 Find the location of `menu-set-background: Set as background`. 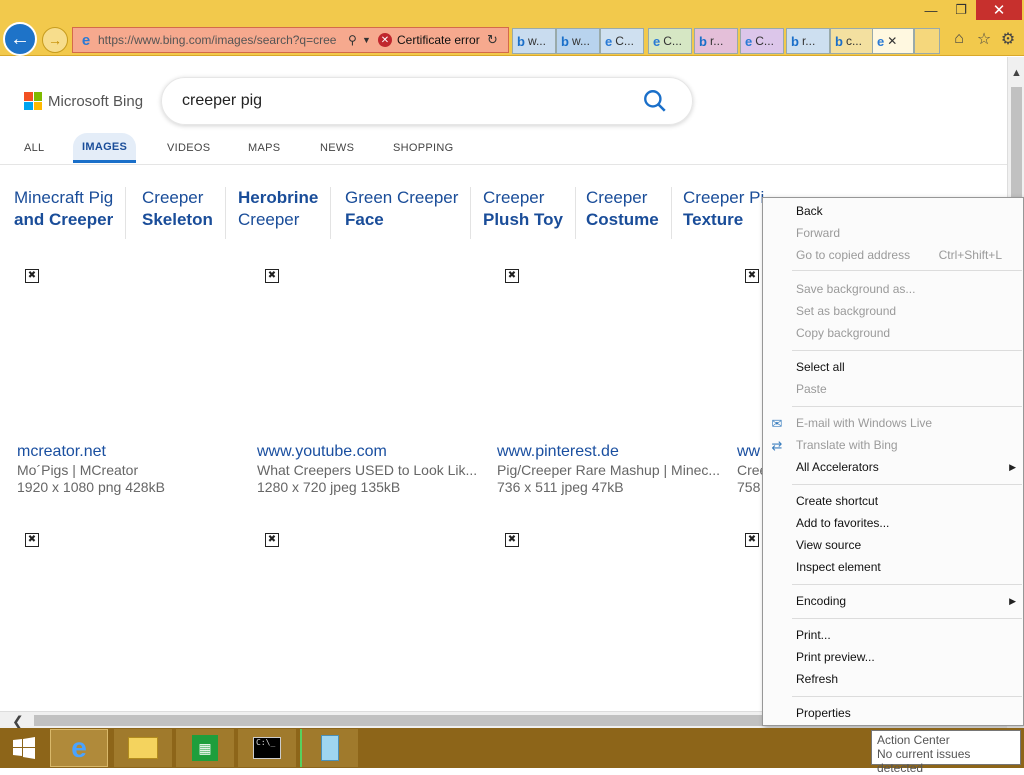

menu-set-background: Set as background is located at coordinates (909, 311).